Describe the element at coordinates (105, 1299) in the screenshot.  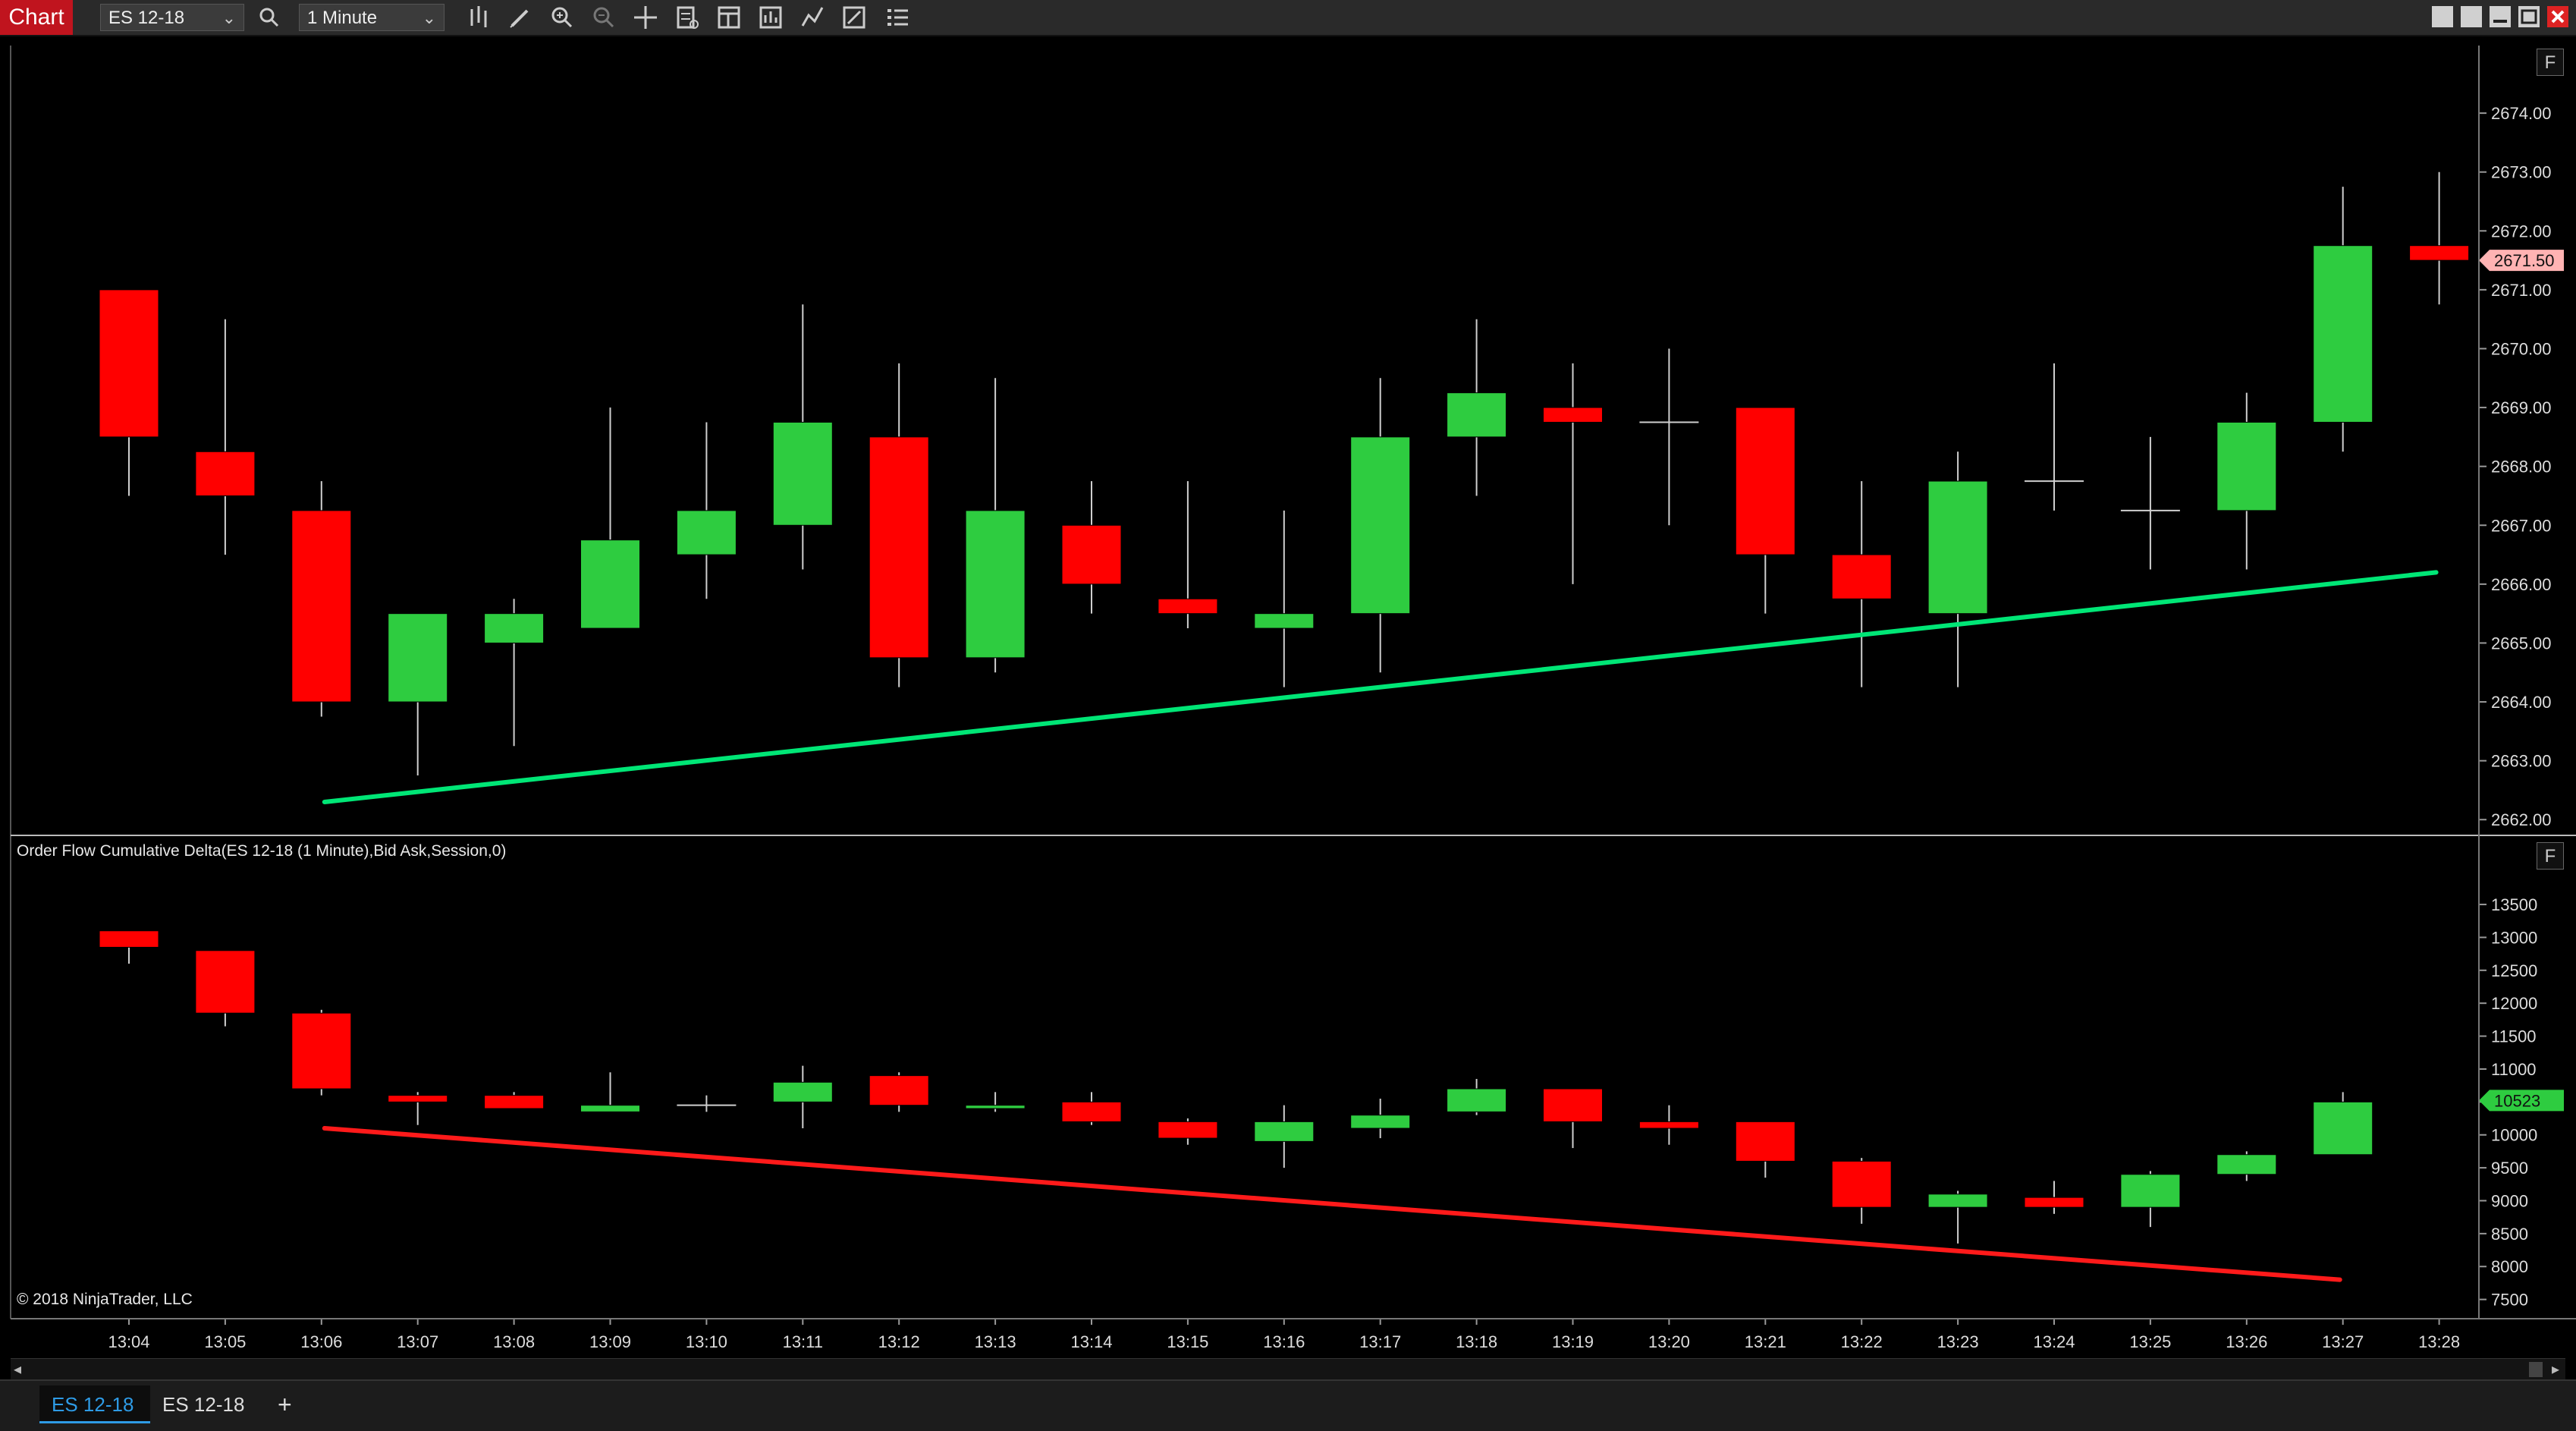
I see `copyright-text: © 2018 NinjaTrader, LLC` at that location.